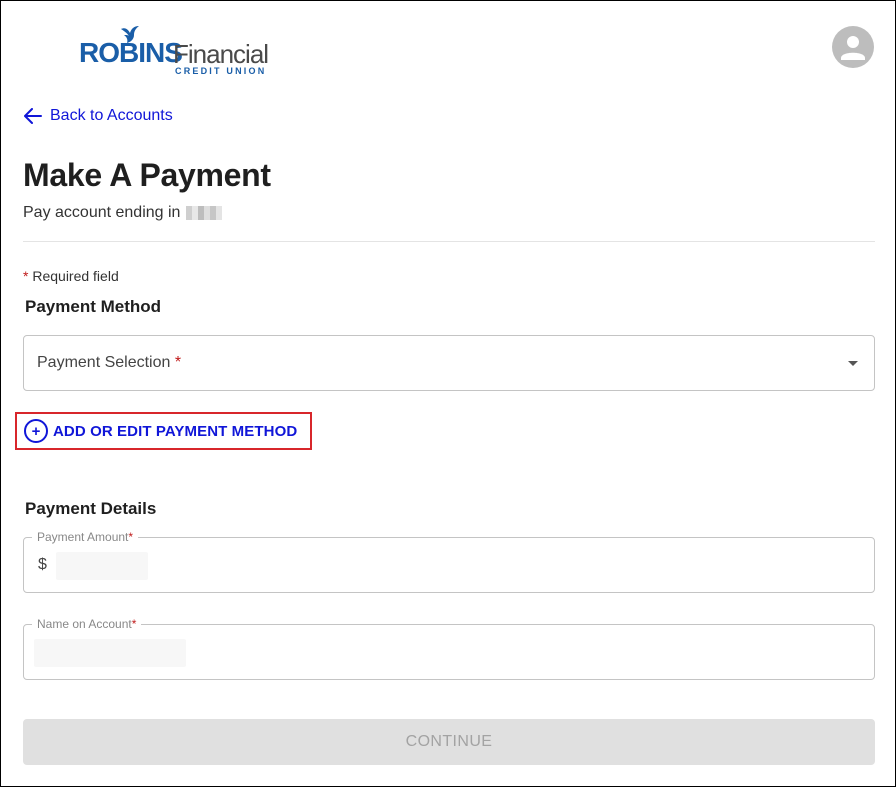 This screenshot has width=896, height=787. I want to click on payment-amount-input, so click(449, 565).